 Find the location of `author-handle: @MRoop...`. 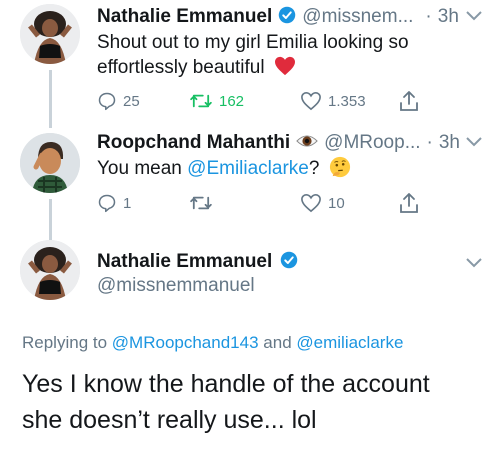

author-handle: @MRoop... is located at coordinates (372, 143).